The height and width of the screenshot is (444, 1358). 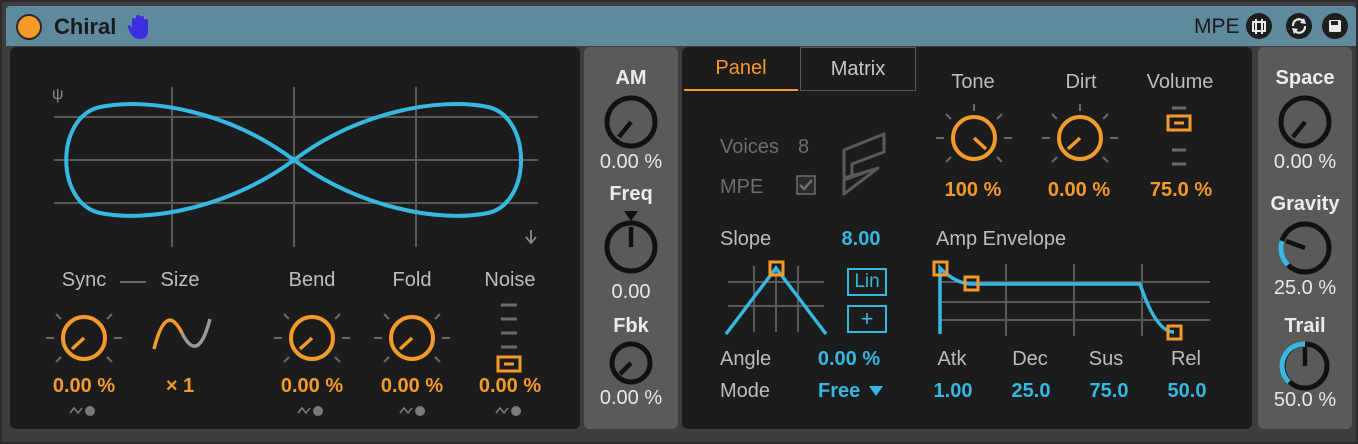 What do you see at coordinates (1109, 391) in the screenshot?
I see `sus-value: 75.0` at bounding box center [1109, 391].